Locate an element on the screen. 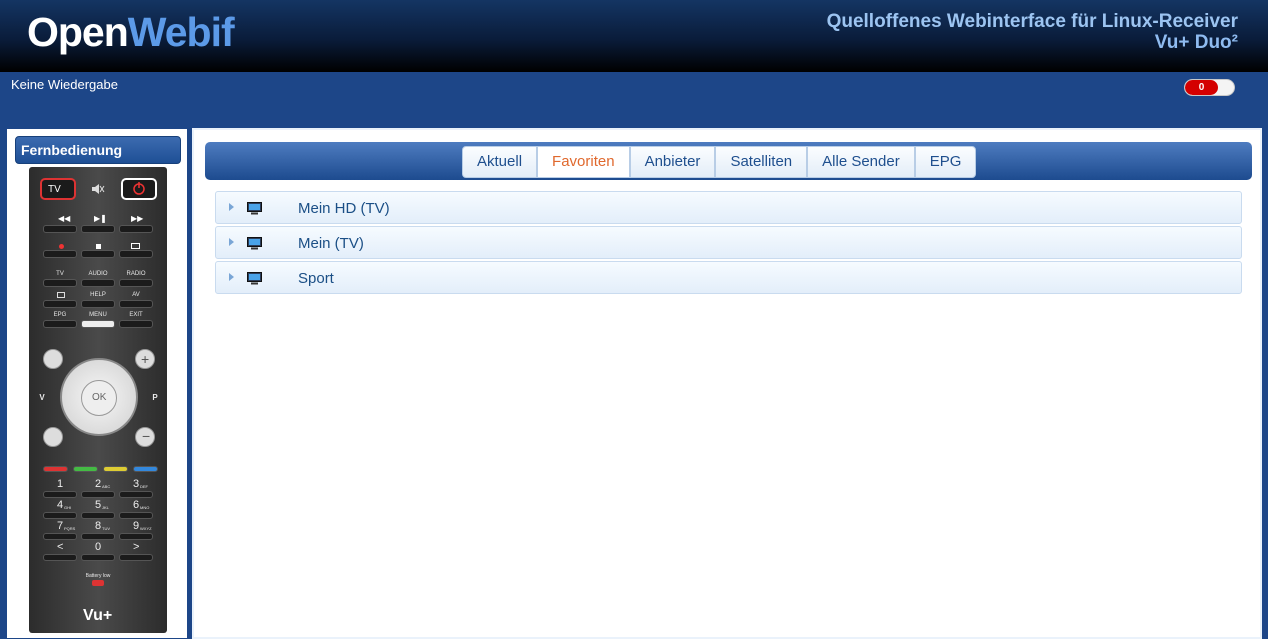 The image size is (1268, 639). number-subletters: GHI is located at coordinates (68, 507).